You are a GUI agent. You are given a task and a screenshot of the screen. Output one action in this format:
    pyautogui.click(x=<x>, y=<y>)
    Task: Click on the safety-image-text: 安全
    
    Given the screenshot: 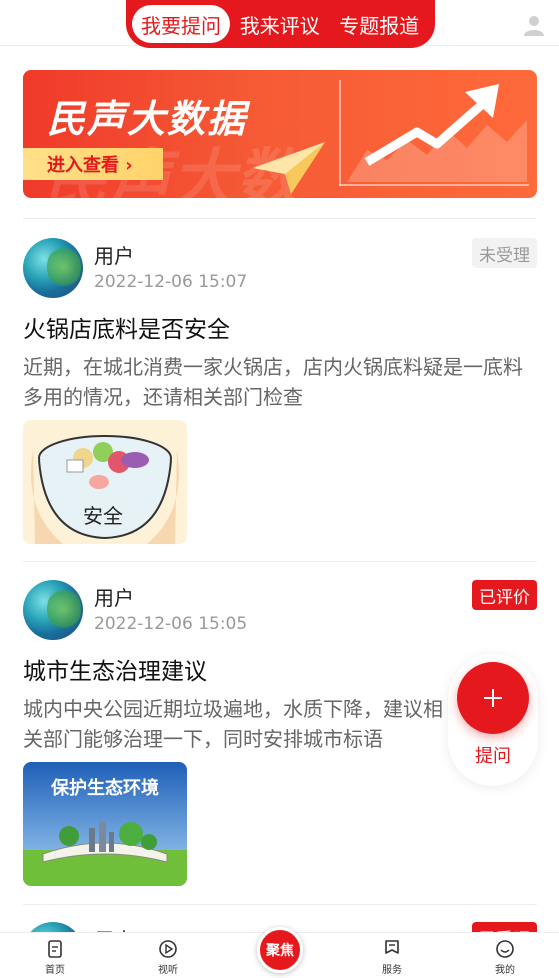 What is the action you would take?
    pyautogui.click(x=103, y=516)
    